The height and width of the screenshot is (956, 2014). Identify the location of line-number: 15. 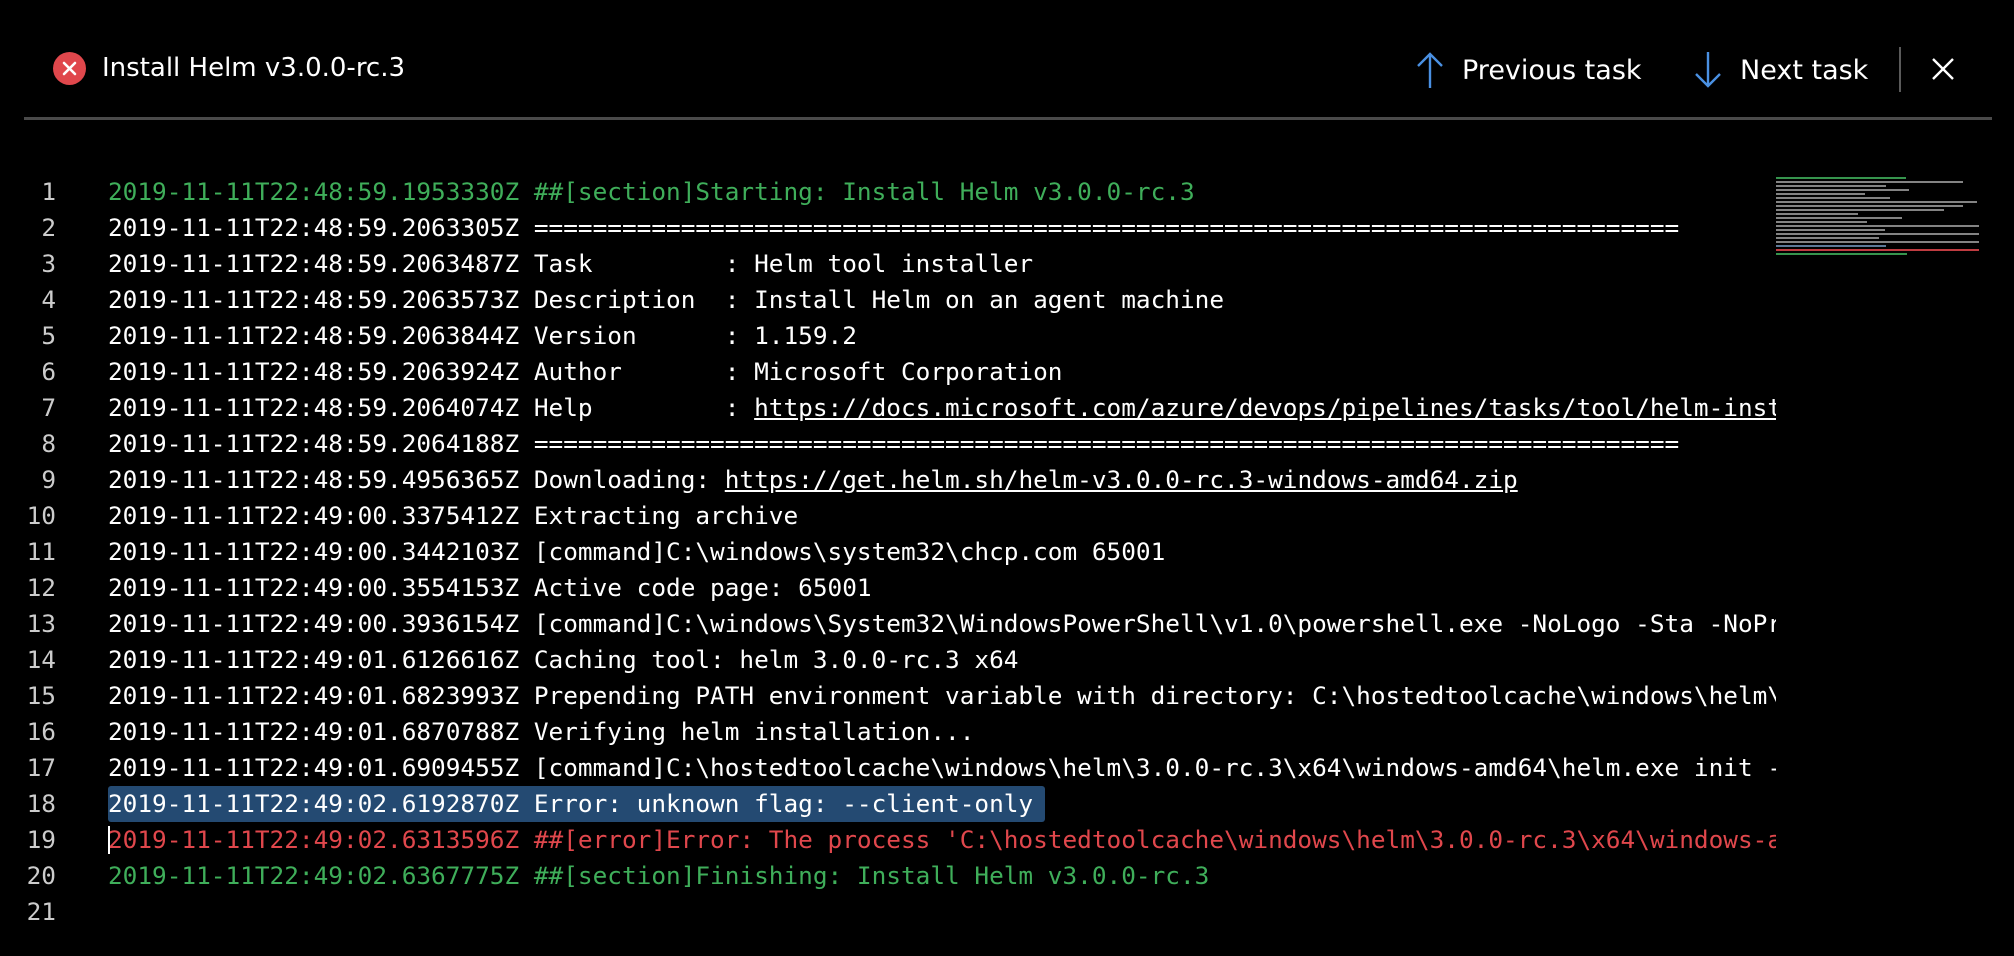
(41, 695).